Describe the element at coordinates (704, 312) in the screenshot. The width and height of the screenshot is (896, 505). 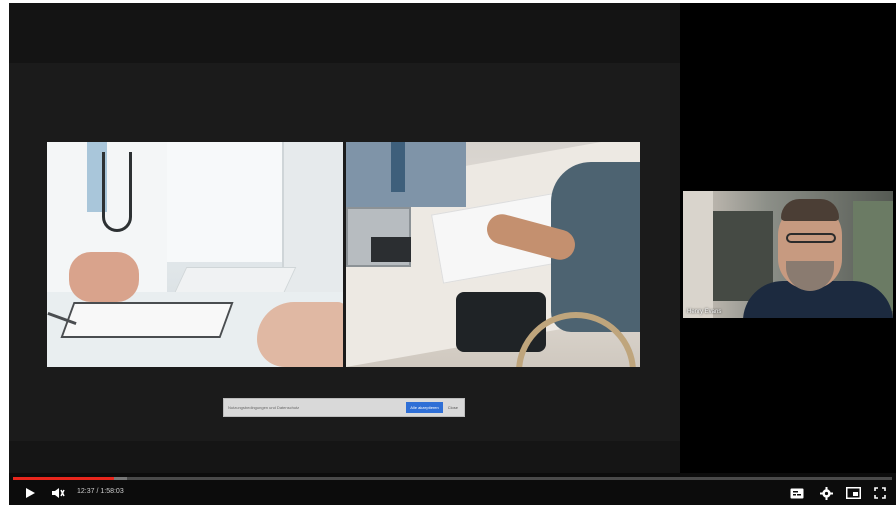
I see `speaker-name-label: Henry Evans` at that location.